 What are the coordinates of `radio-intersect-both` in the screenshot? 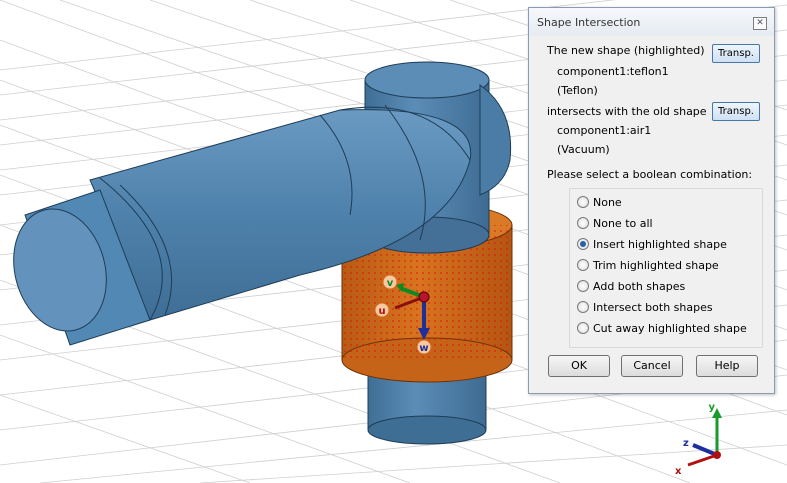 It's located at (583, 307).